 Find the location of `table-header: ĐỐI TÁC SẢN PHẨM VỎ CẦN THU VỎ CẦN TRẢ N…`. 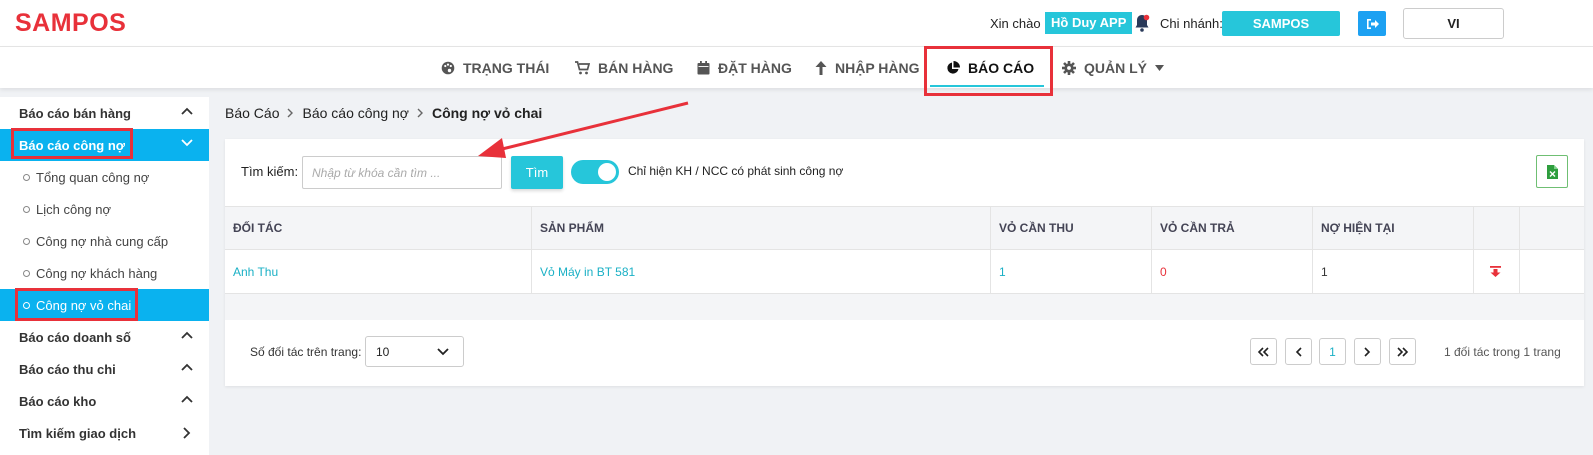

table-header: ĐỐI TÁC SẢN PHẨM VỎ CẦN THU VỎ CẦN TRẢ N… is located at coordinates (904, 228).